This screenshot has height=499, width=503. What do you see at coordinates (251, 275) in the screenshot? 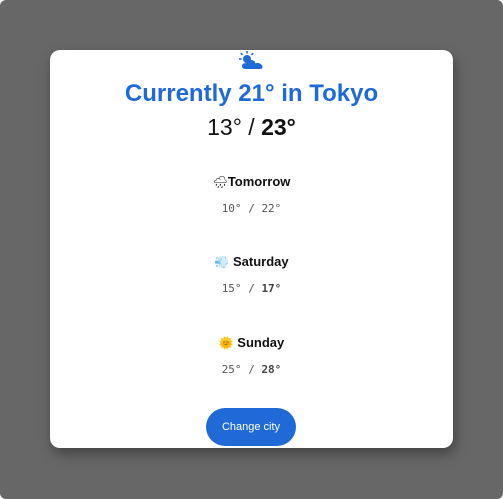
I see `forecast-day: 💨 Saturday 15° / 17°` at bounding box center [251, 275].